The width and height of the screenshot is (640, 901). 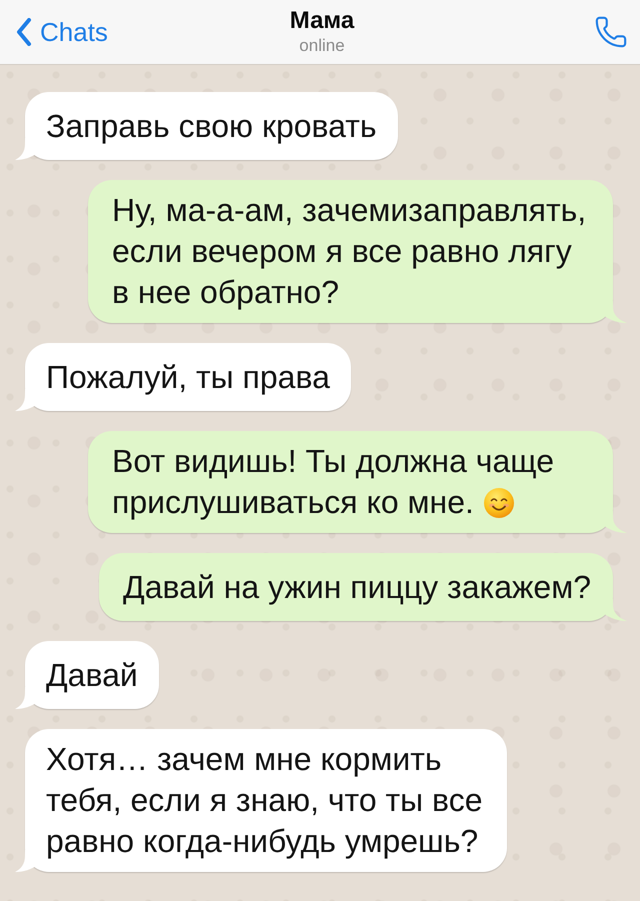 I want to click on message-text: Вот видишь! Ты должна чаще прислушиваться ко мне., so click(x=333, y=481).